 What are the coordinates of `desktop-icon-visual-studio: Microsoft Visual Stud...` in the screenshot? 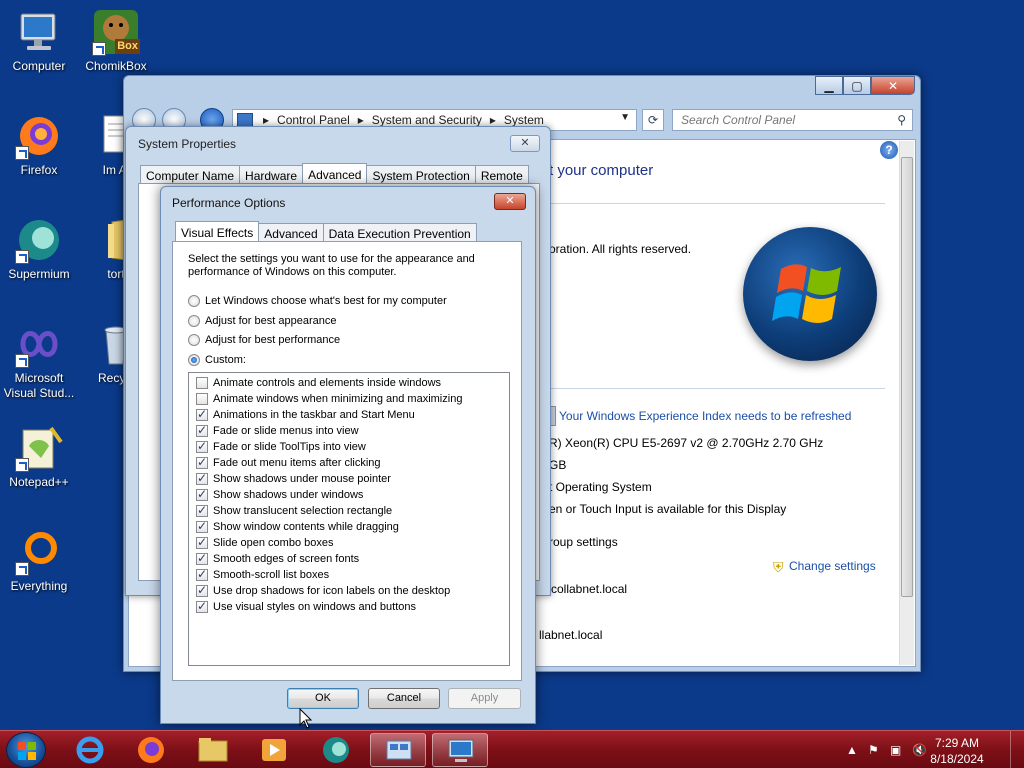 It's located at (39, 360).